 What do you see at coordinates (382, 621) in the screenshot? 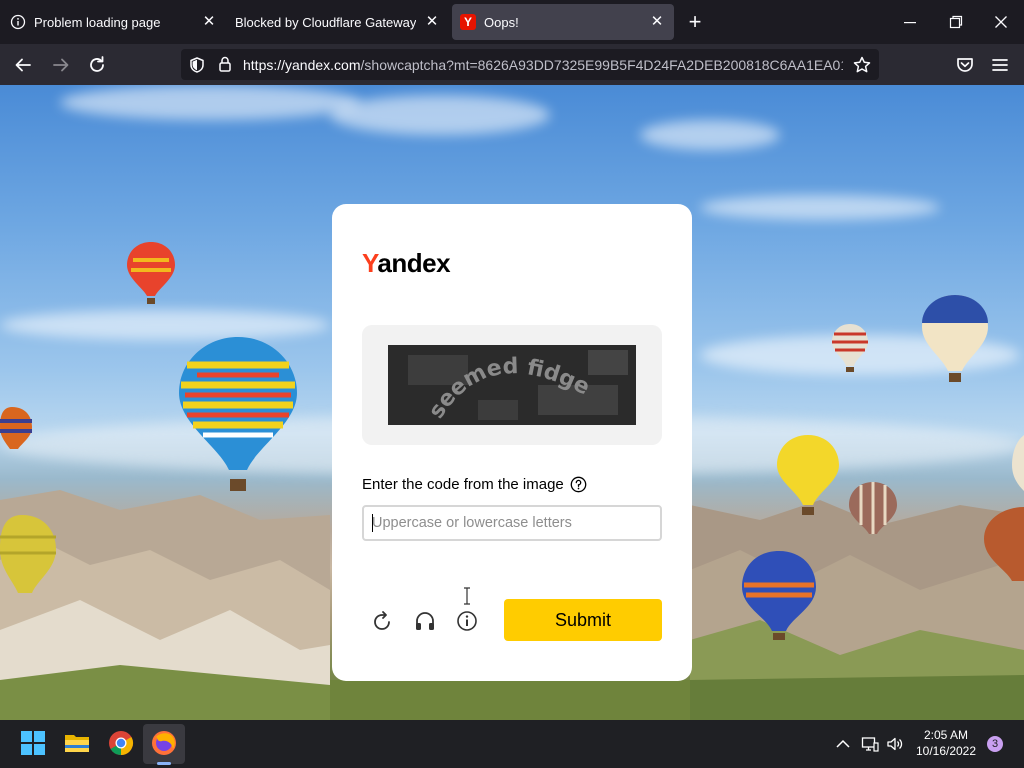
I see `refresh-captcha-icon` at bounding box center [382, 621].